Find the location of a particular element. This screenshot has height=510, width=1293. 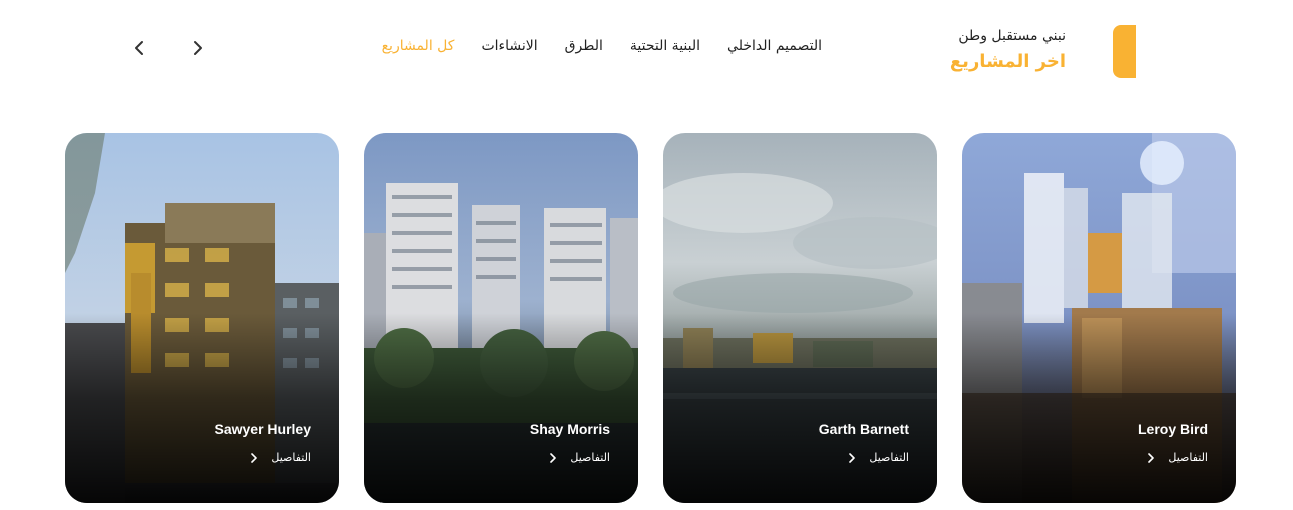

project-name: Shay Morris is located at coordinates (569, 429).